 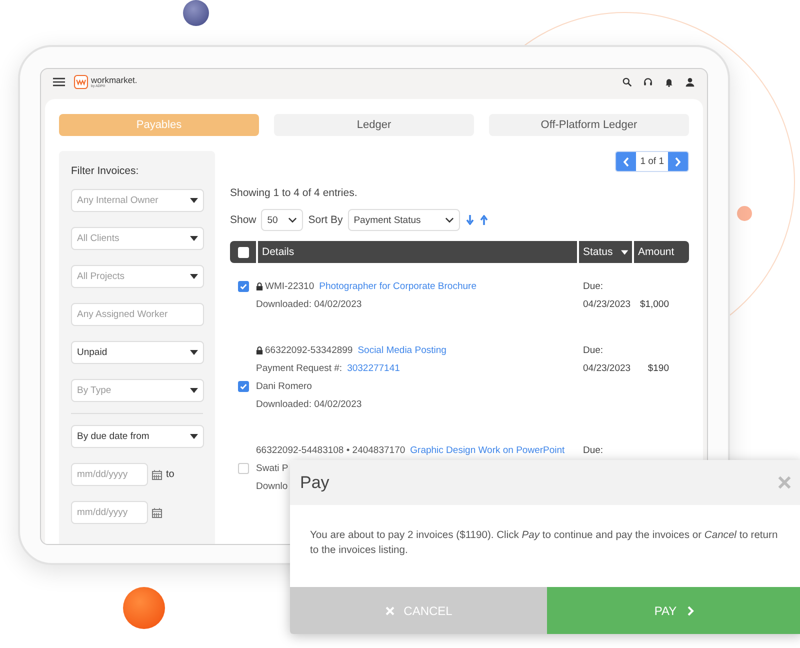 What do you see at coordinates (59, 82) in the screenshot?
I see `menu-icon` at bounding box center [59, 82].